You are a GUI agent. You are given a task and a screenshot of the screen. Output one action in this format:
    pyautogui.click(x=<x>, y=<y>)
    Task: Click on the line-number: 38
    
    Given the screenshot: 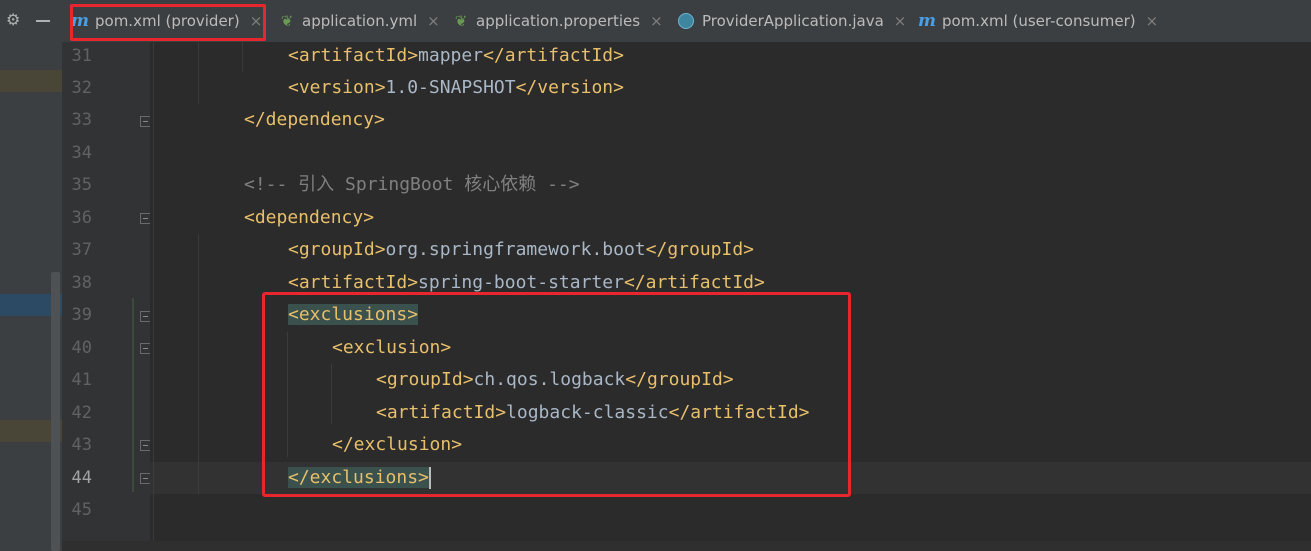 What is the action you would take?
    pyautogui.click(x=81, y=283)
    